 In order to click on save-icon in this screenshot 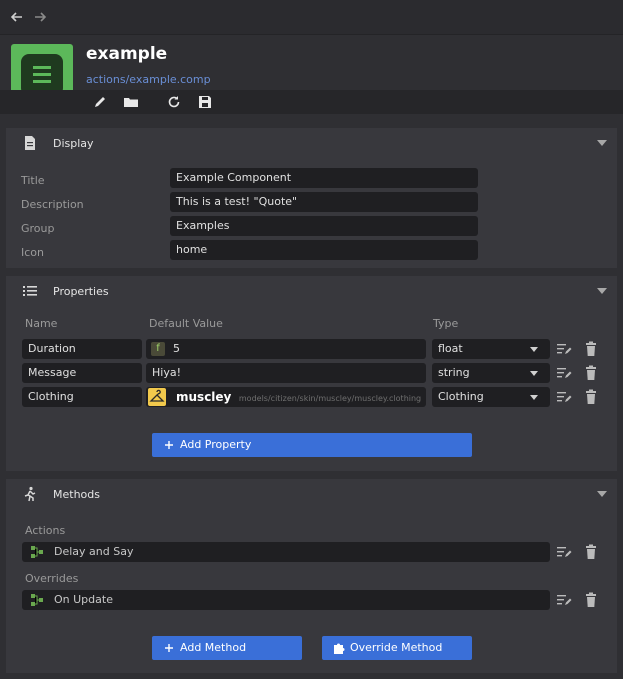, I will do `click(205, 102)`.